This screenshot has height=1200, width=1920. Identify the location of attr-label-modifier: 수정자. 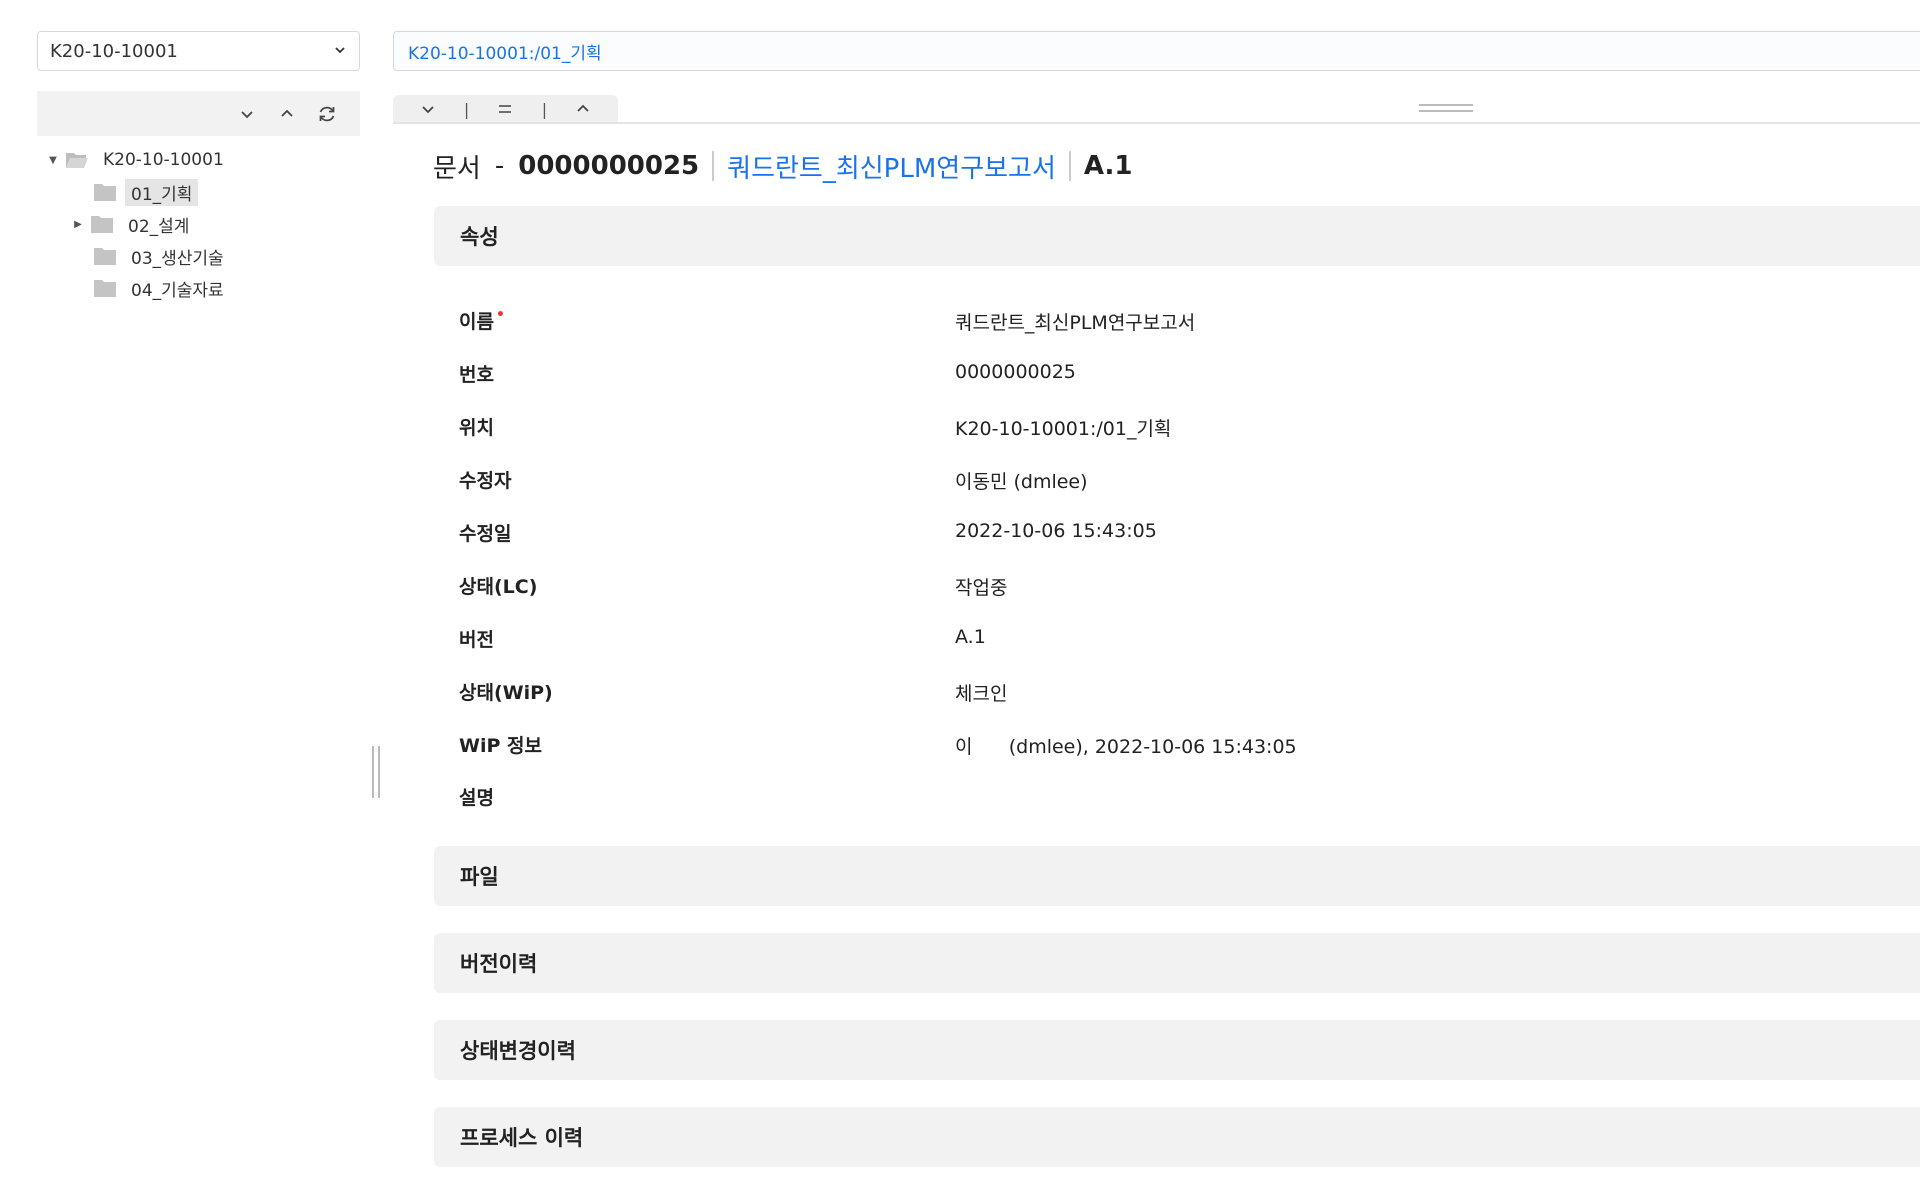
(485, 481).